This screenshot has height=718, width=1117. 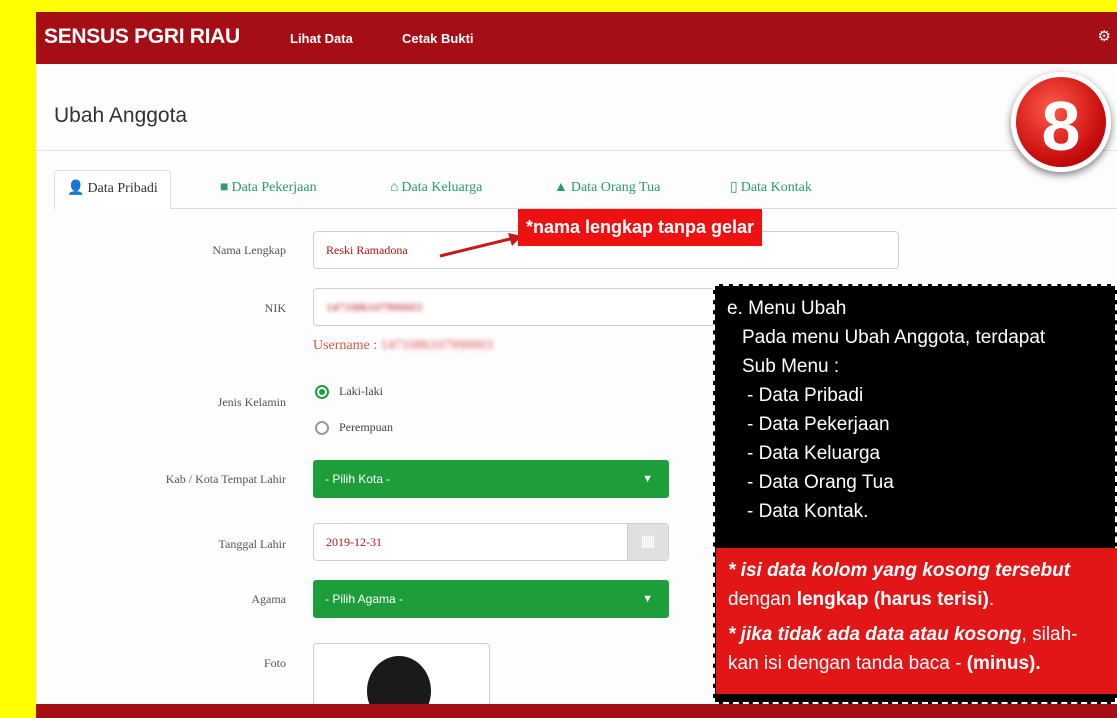 I want to click on username-value: 1471086107990003, so click(x=436, y=345).